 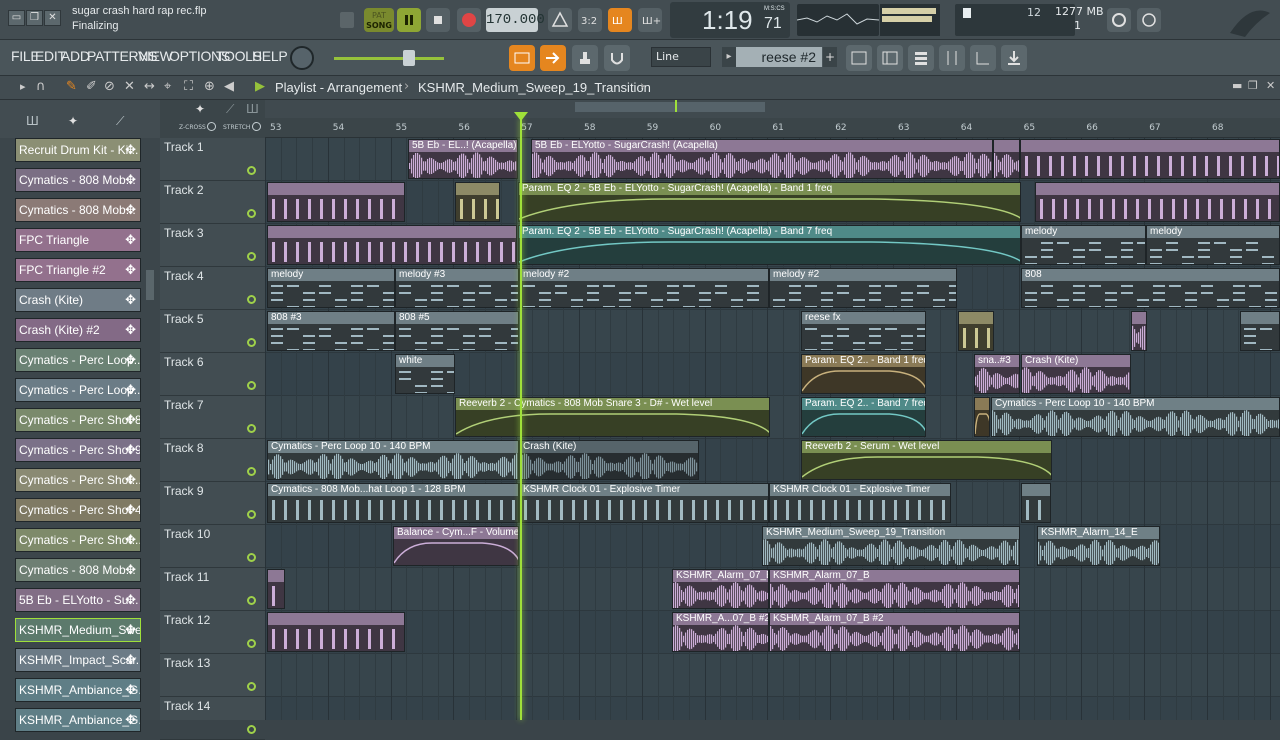 I want to click on channel-button: Cymatics - Perc Shot 4 ✥, so click(x=78, y=510).